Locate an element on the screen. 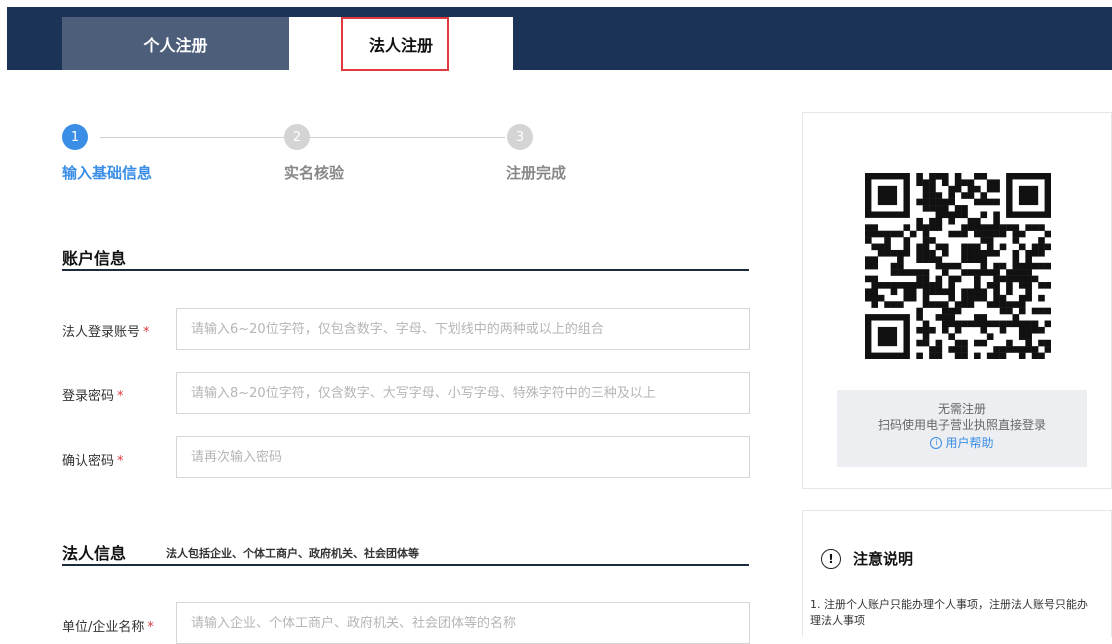 This screenshot has width=1112, height=644. tab-personal-register: 个人注册 is located at coordinates (175, 43).